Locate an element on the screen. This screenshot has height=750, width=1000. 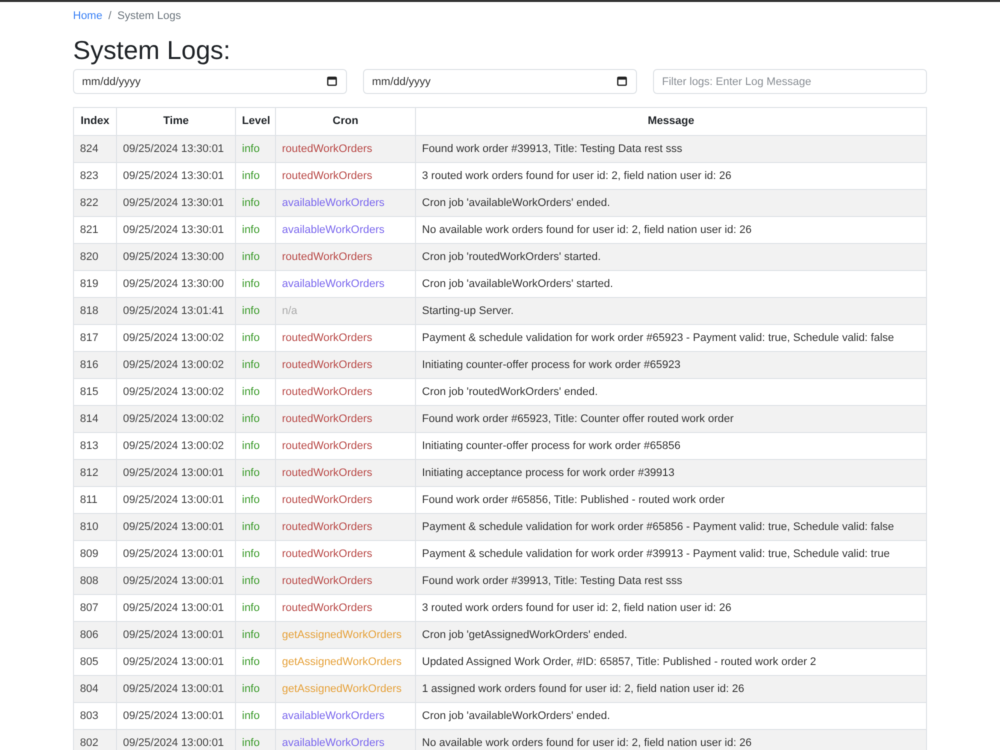
column-header: Message is located at coordinates (671, 122).